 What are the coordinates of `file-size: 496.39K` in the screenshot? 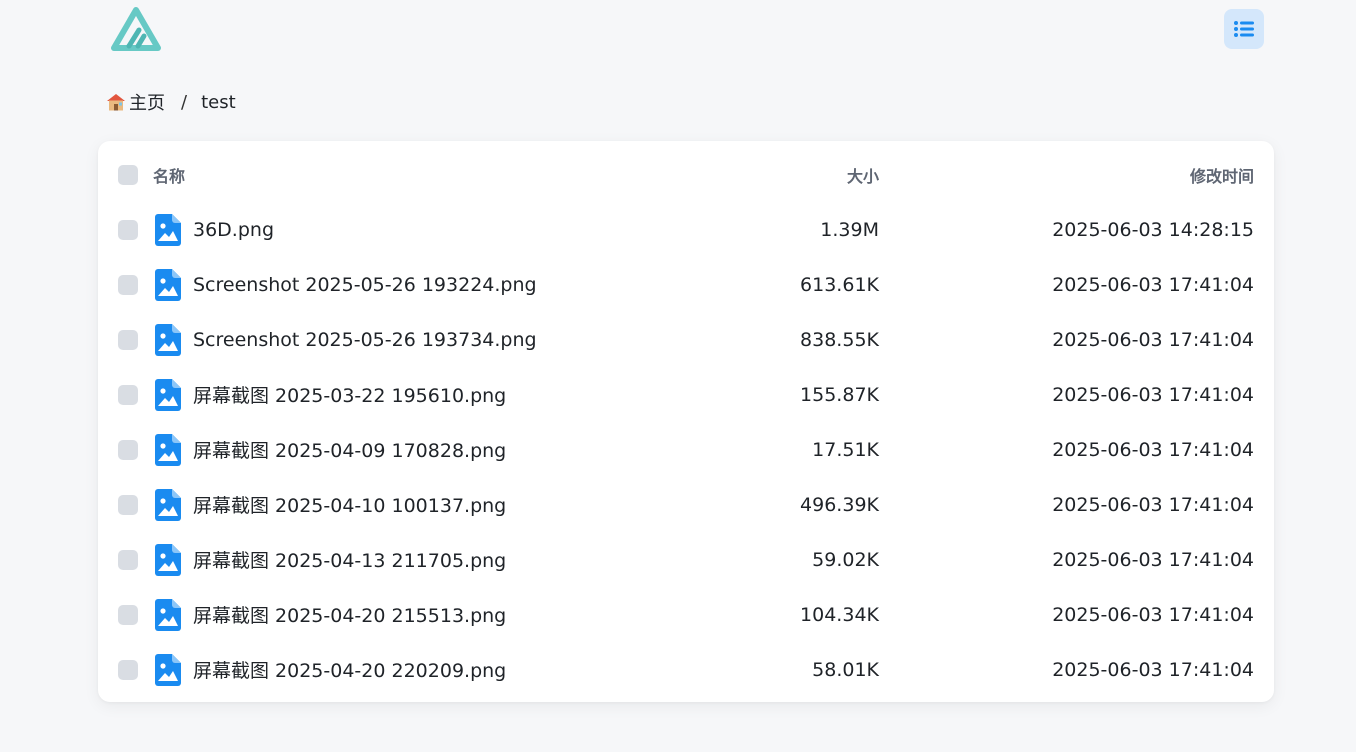 It's located at (839, 504).